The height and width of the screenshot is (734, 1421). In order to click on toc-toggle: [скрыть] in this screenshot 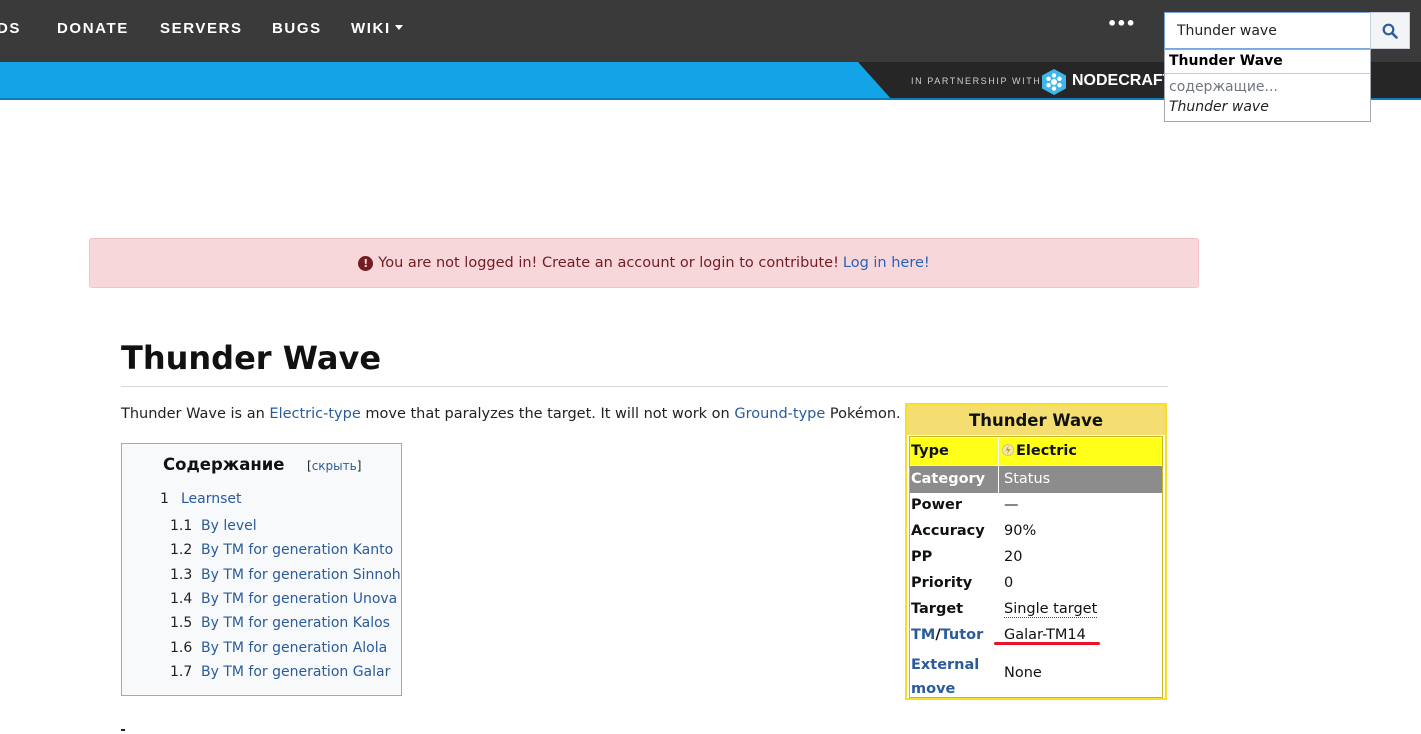, I will do `click(334, 466)`.